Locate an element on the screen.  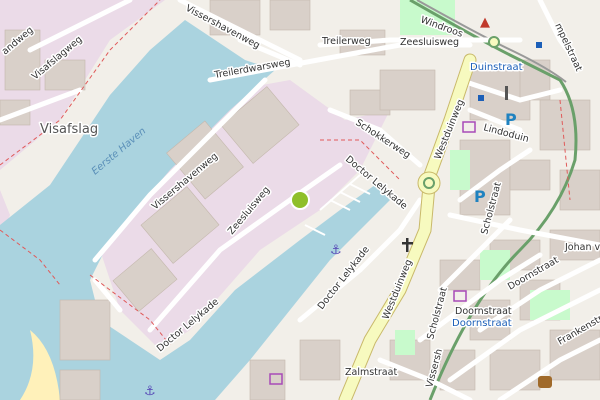
label-duinstraat: Duinstraat is located at coordinates (496, 67).